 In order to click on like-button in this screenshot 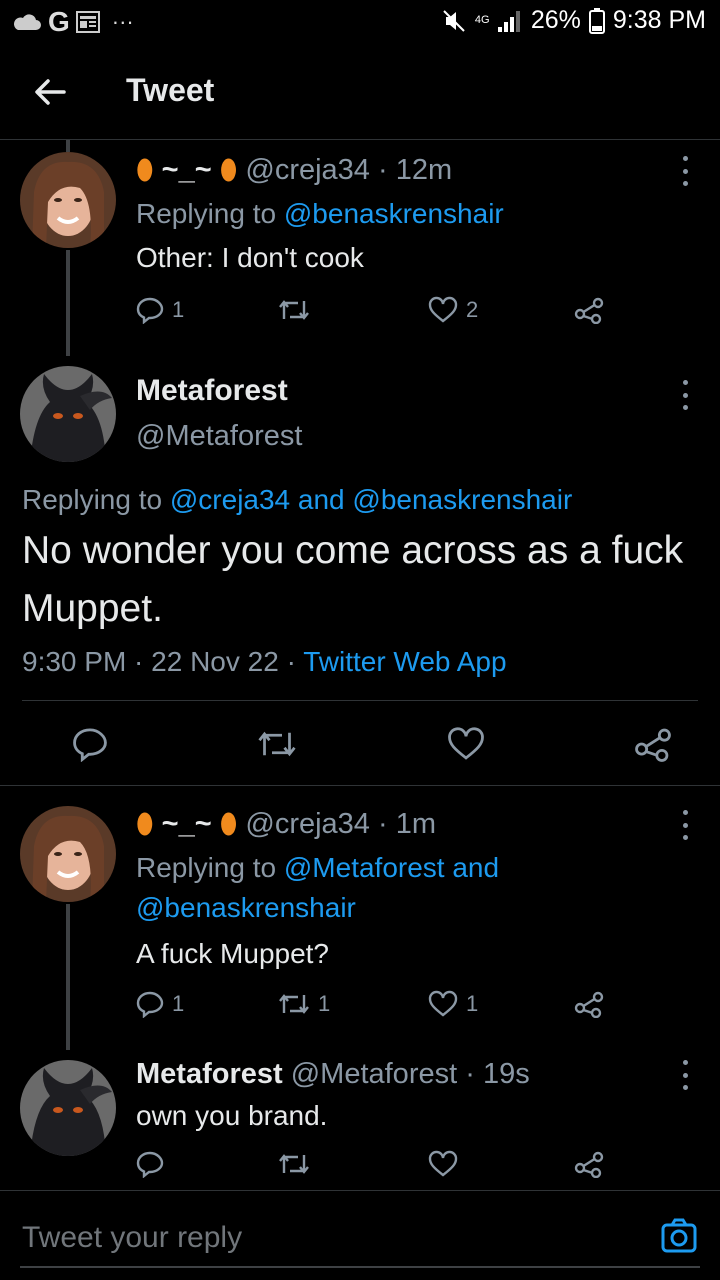, I will do `click(501, 1164)`.